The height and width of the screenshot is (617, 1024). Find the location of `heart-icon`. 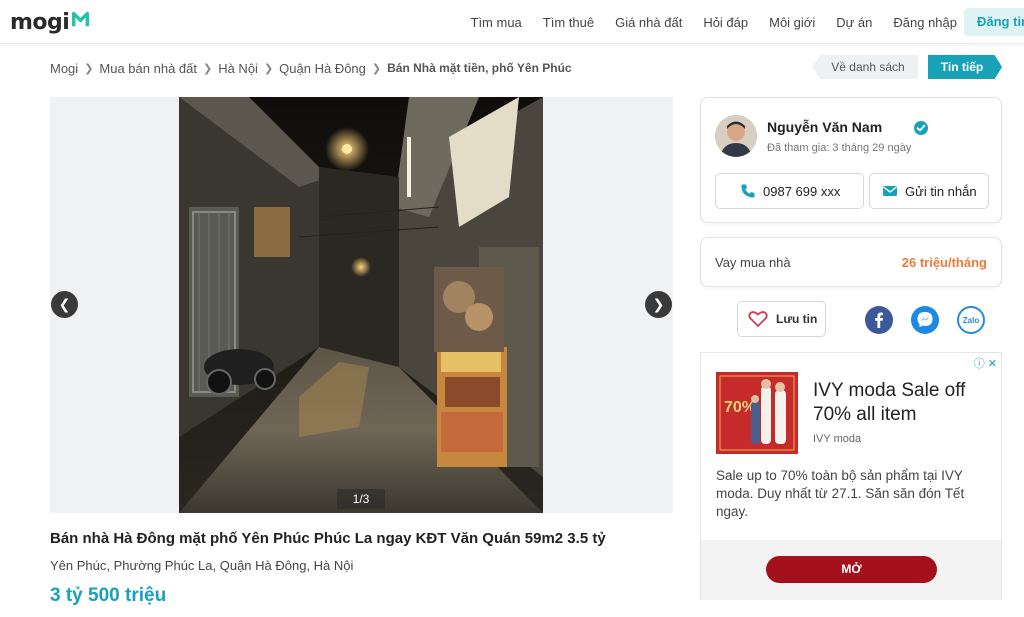

heart-icon is located at coordinates (758, 319).